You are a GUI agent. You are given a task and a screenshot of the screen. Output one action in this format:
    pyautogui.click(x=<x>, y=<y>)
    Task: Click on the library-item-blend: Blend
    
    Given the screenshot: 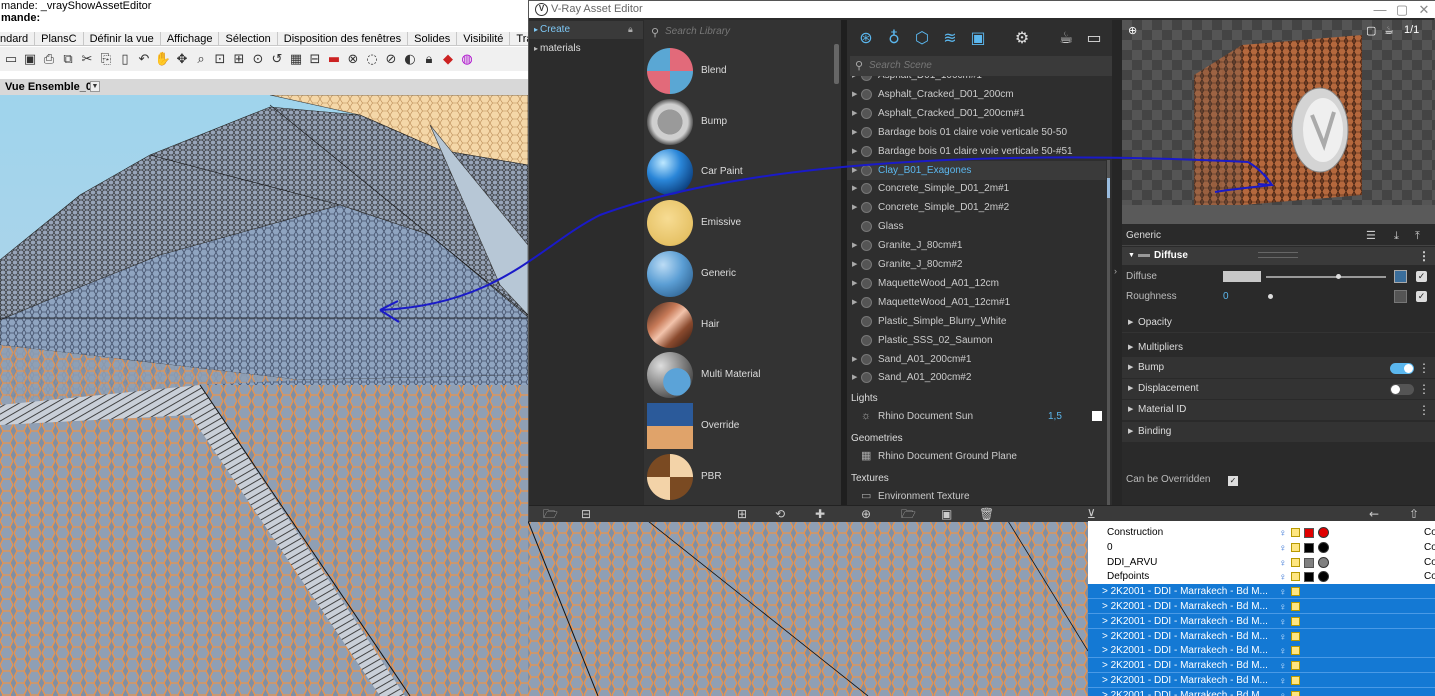 What is the action you would take?
    pyautogui.click(x=740, y=70)
    